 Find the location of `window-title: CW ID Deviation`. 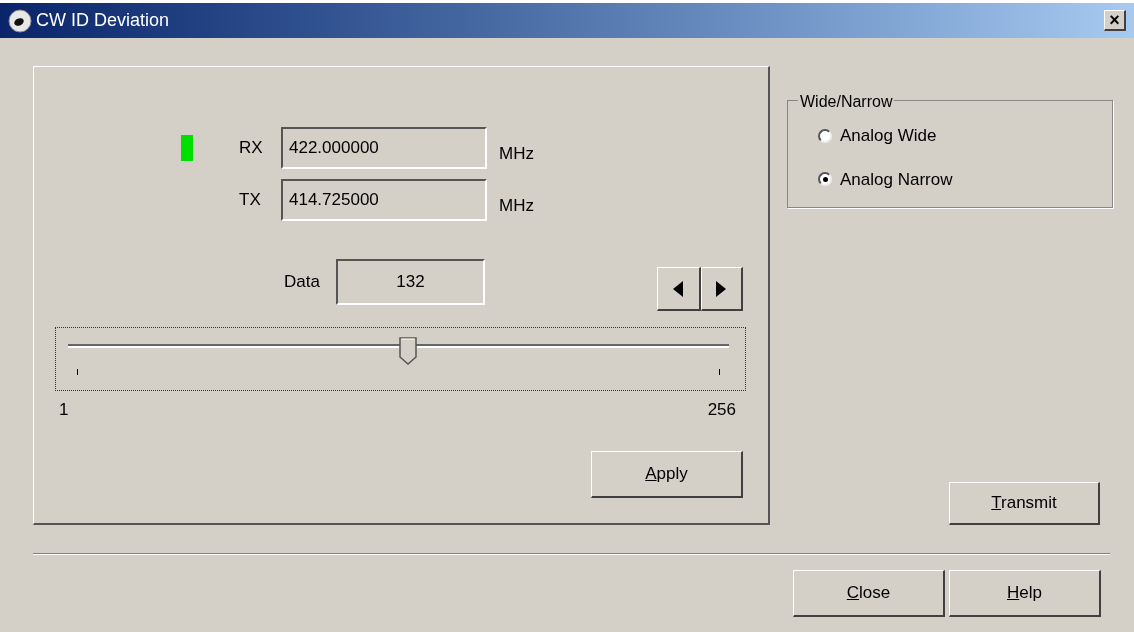

window-title: CW ID Deviation is located at coordinates (103, 20).